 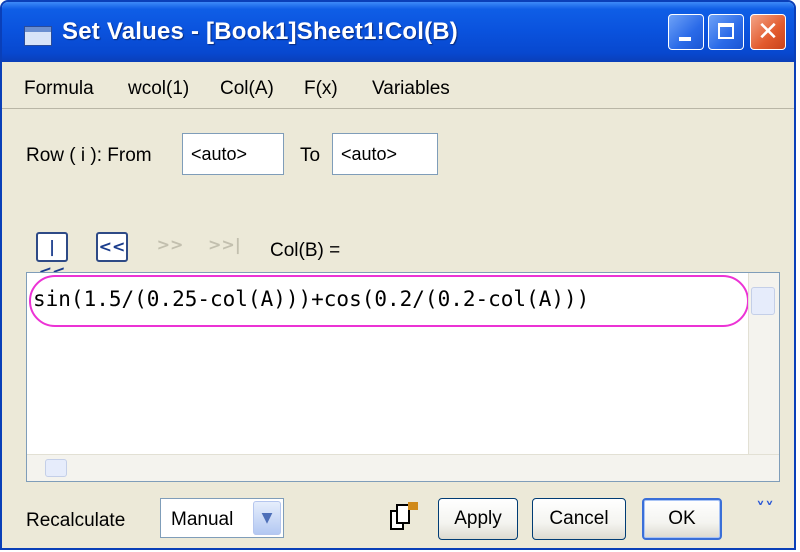 What do you see at coordinates (170, 244) in the screenshot?
I see `next-row-button: >>` at bounding box center [170, 244].